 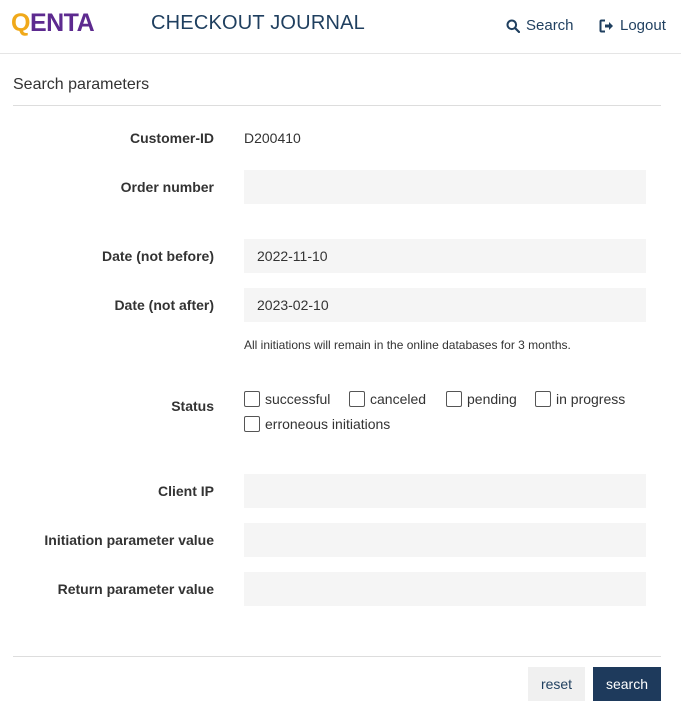 What do you see at coordinates (445, 491) in the screenshot?
I see `client-ip-input` at bounding box center [445, 491].